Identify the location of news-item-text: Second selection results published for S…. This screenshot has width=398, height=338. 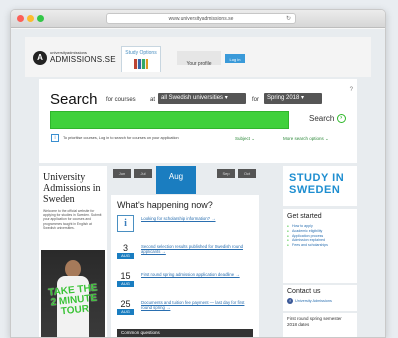
(196, 249).